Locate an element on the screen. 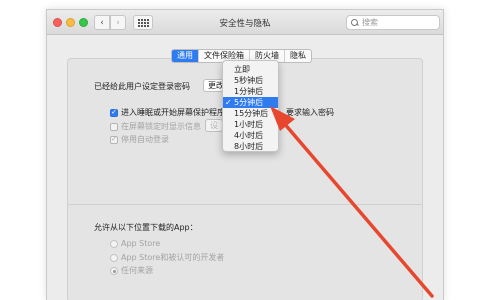 The image size is (500, 300). disable-auto-login-label: 停用自动登录 is located at coordinates (145, 139).